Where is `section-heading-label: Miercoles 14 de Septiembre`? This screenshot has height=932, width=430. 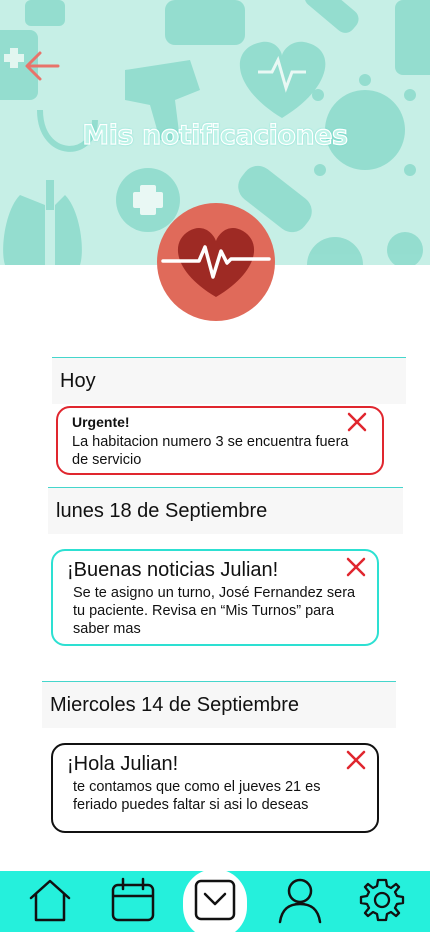 section-heading-label: Miercoles 14 de Septiembre is located at coordinates (175, 704).